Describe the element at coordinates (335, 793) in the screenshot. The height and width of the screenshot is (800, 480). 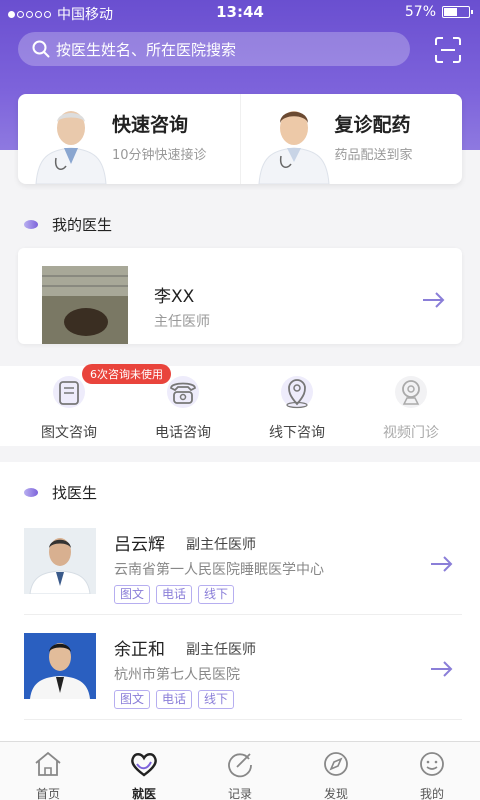
I see `tab-discover-label: 发现` at that location.